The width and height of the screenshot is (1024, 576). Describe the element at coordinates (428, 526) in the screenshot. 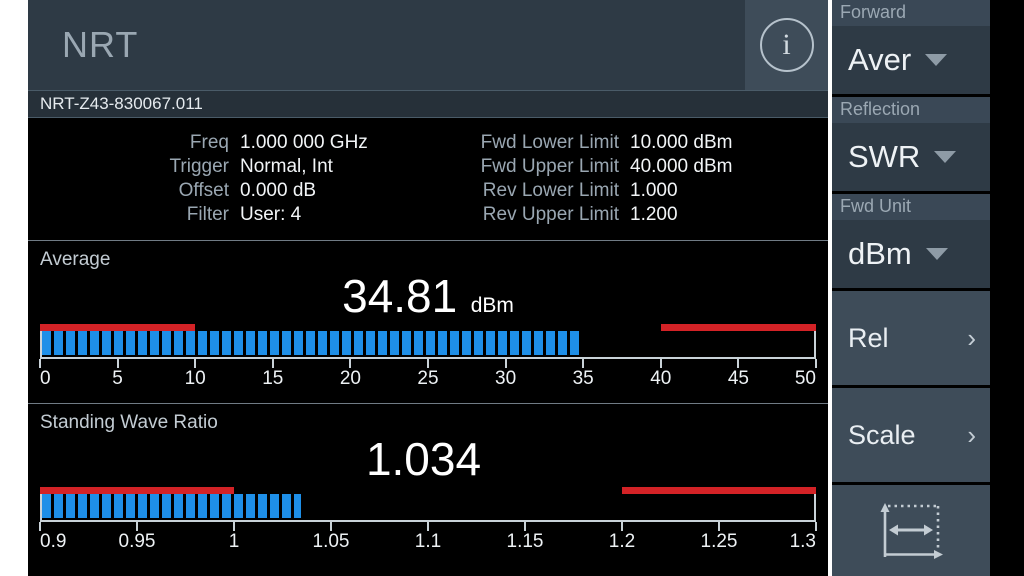

I see `swr-axis-ticks` at that location.